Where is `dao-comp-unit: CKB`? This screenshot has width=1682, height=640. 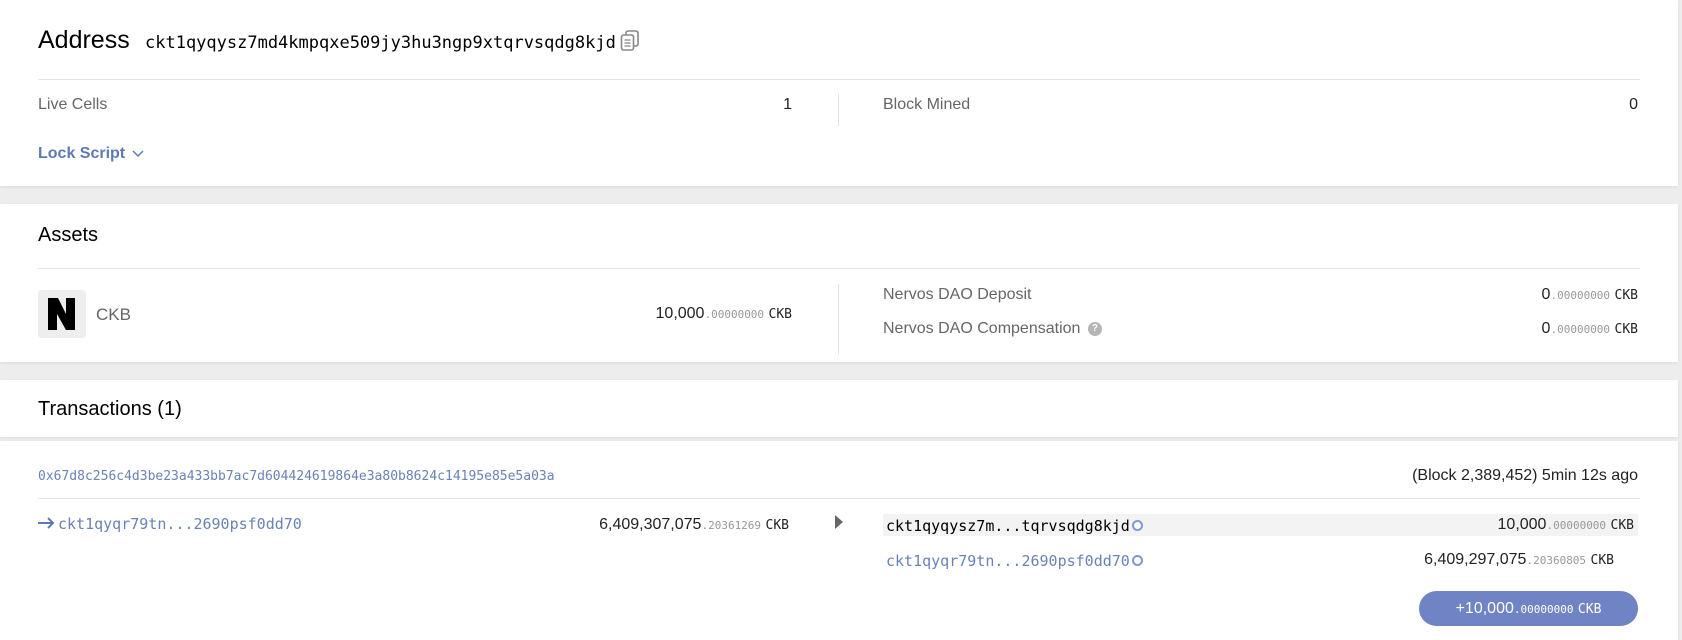 dao-comp-unit: CKB is located at coordinates (1626, 329).